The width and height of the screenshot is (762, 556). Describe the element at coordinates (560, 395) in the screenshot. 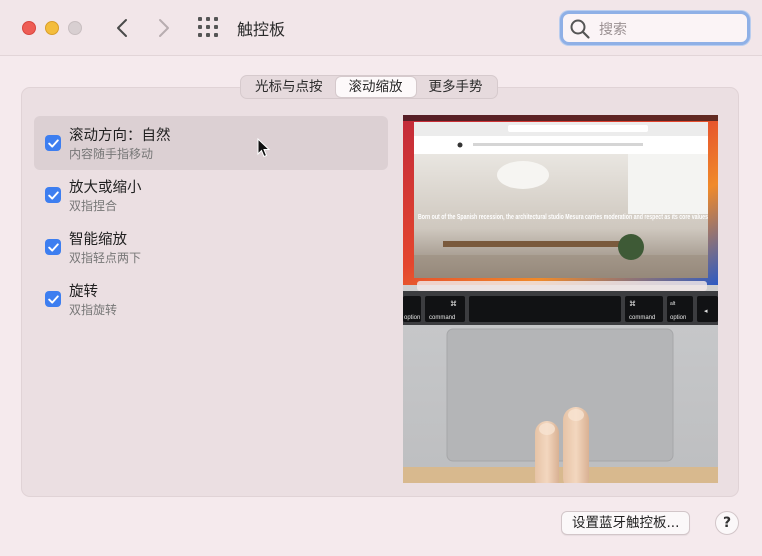

I see `trackpad` at that location.